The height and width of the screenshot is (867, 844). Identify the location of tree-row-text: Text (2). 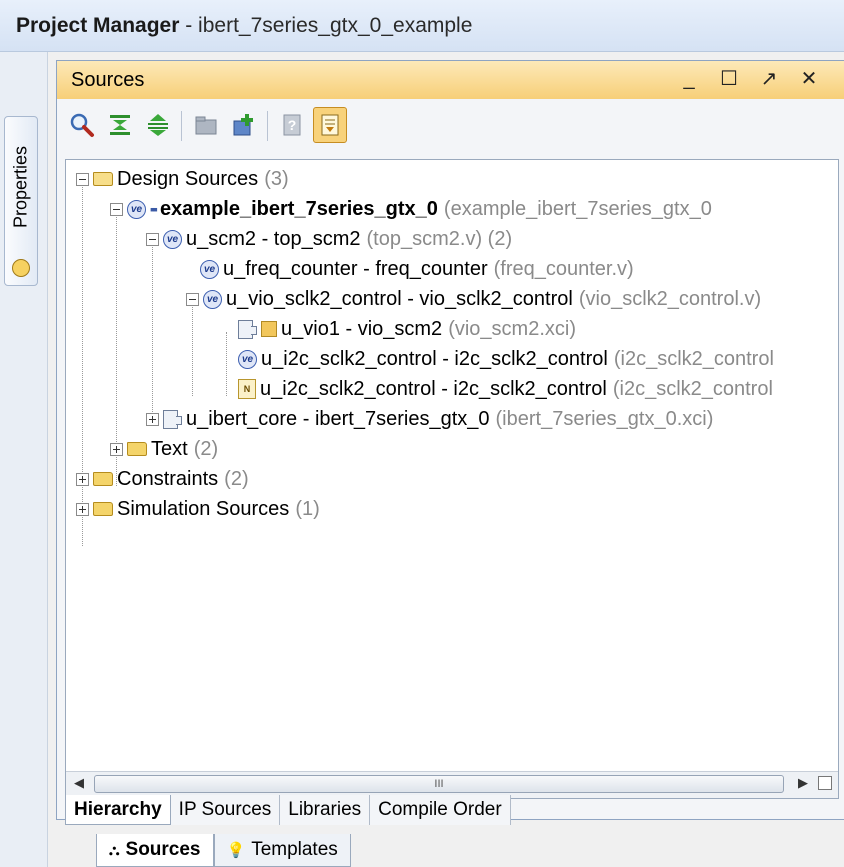
(164, 449).